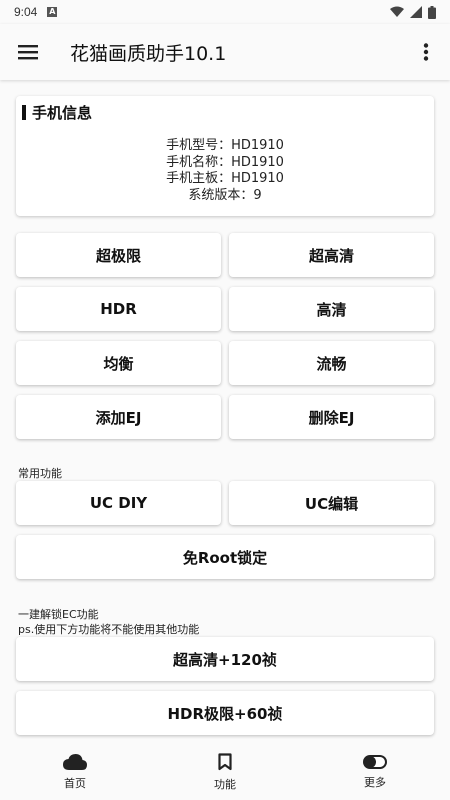 The width and height of the screenshot is (450, 800). Describe the element at coordinates (331, 309) in the screenshot. I see `hd-button: 高清` at that location.